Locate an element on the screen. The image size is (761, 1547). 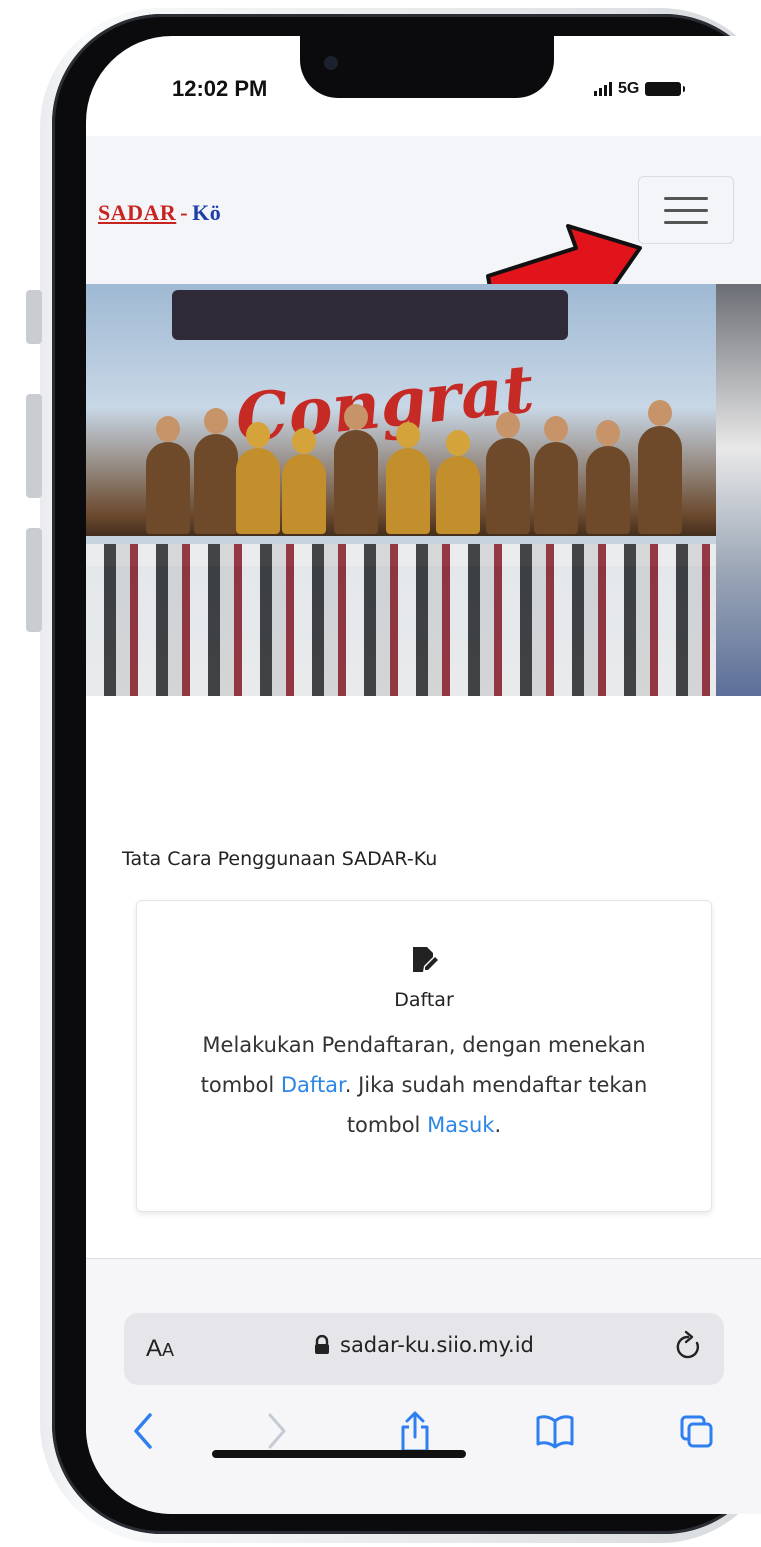
daftar-link: Daftar is located at coordinates (313, 1085).